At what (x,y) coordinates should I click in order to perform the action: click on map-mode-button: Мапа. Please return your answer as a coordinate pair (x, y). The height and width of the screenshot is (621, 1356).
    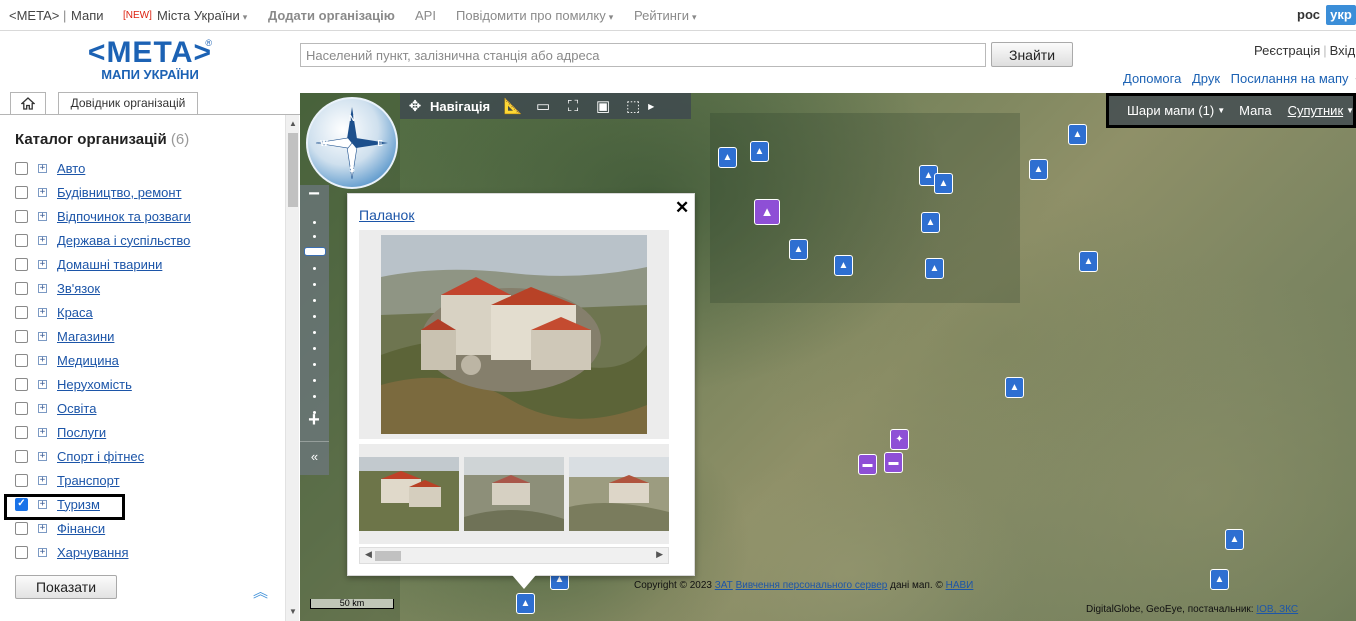
    Looking at the image, I should click on (1255, 110).